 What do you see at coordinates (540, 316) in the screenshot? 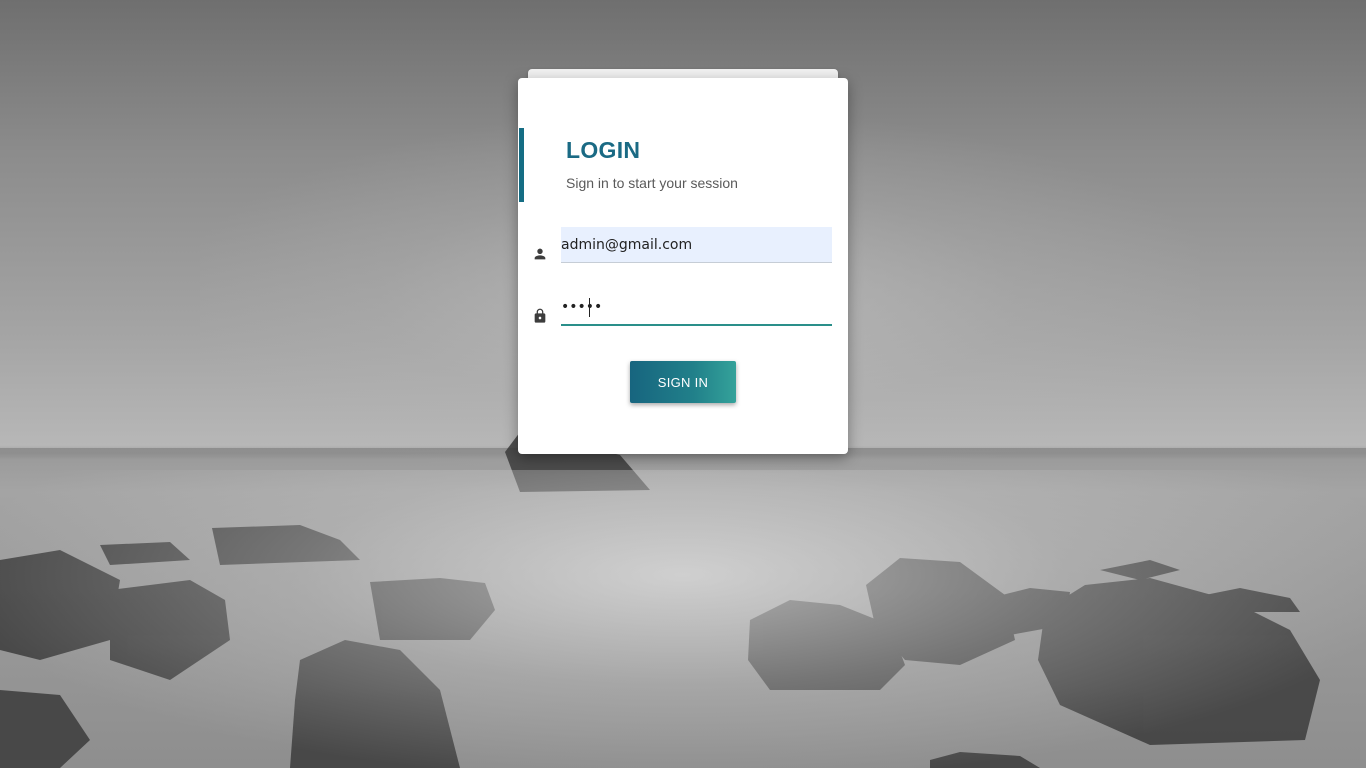
I see `lock-icon` at bounding box center [540, 316].